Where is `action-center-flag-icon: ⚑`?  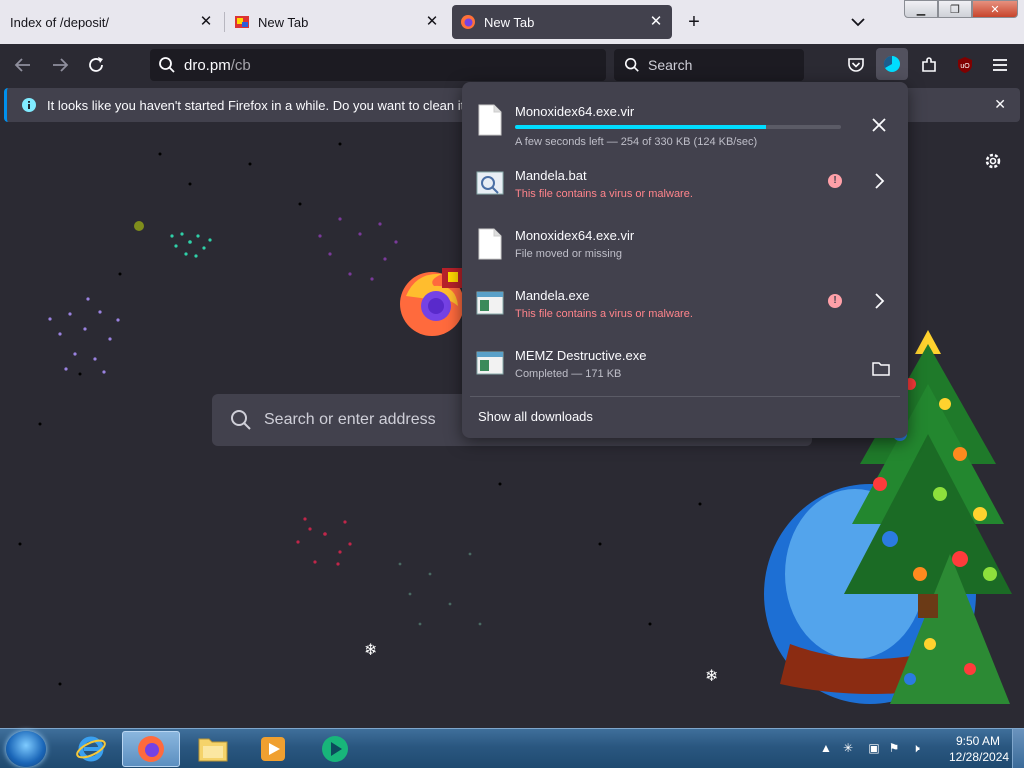
action-center-flag-icon: ⚑ is located at coordinates (894, 749).